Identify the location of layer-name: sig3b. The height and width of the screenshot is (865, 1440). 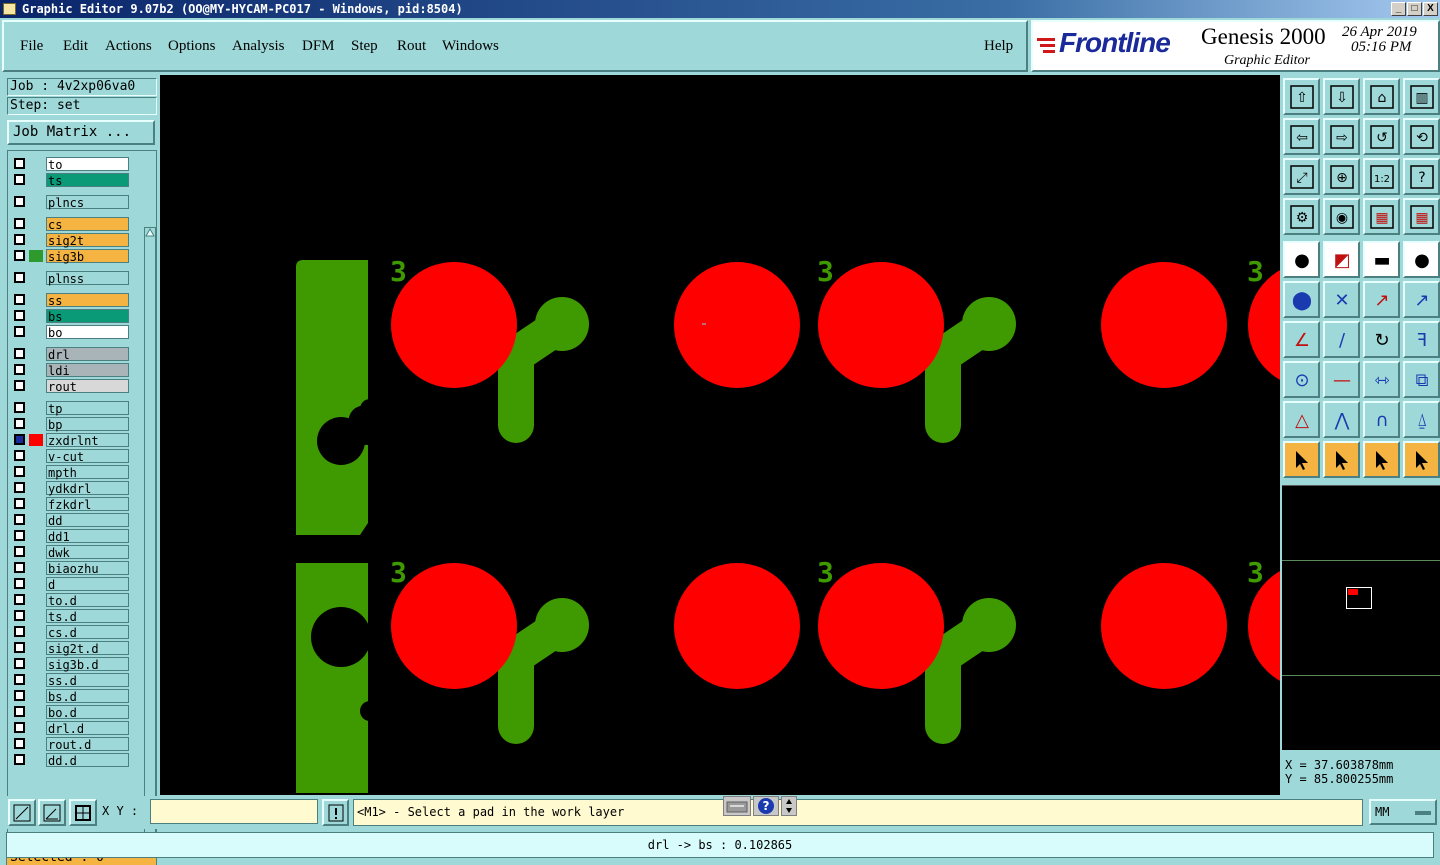
(87, 256).